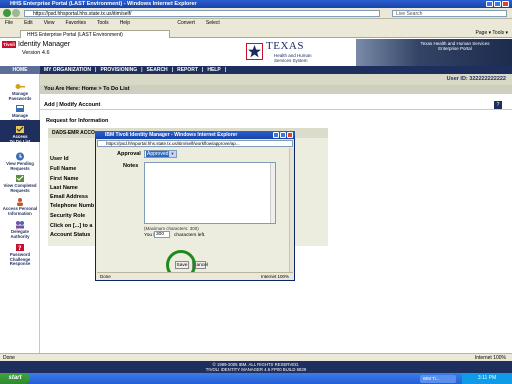 Image resolution: width=512 pixels, height=384 pixels. Describe the element at coordinates (49, 23) in the screenshot. I see `menu-view: View` at that location.